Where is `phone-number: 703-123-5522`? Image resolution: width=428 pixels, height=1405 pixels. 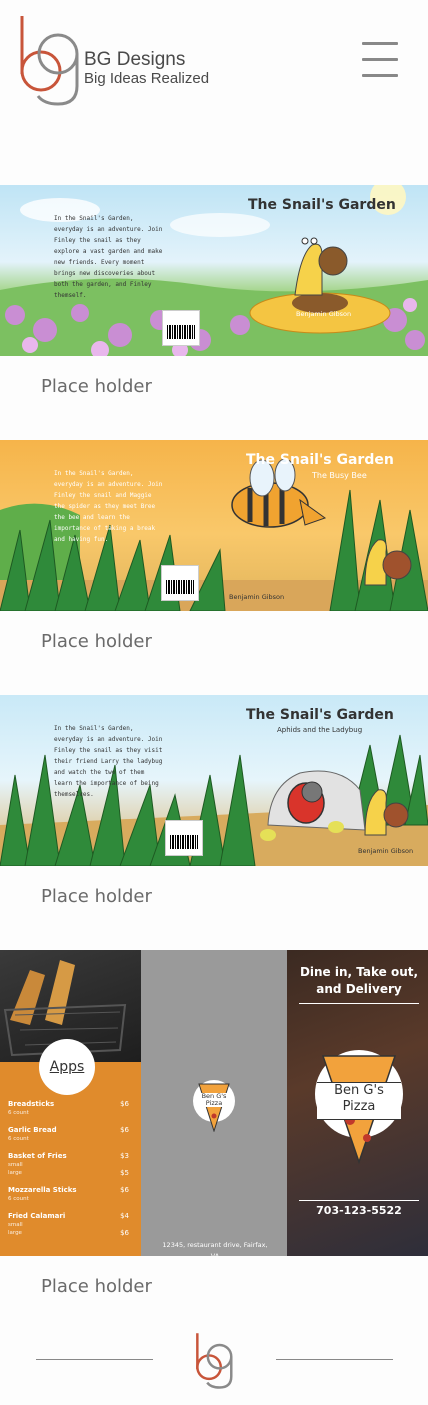
phone-number: 703-123-5522 is located at coordinates (359, 1210).